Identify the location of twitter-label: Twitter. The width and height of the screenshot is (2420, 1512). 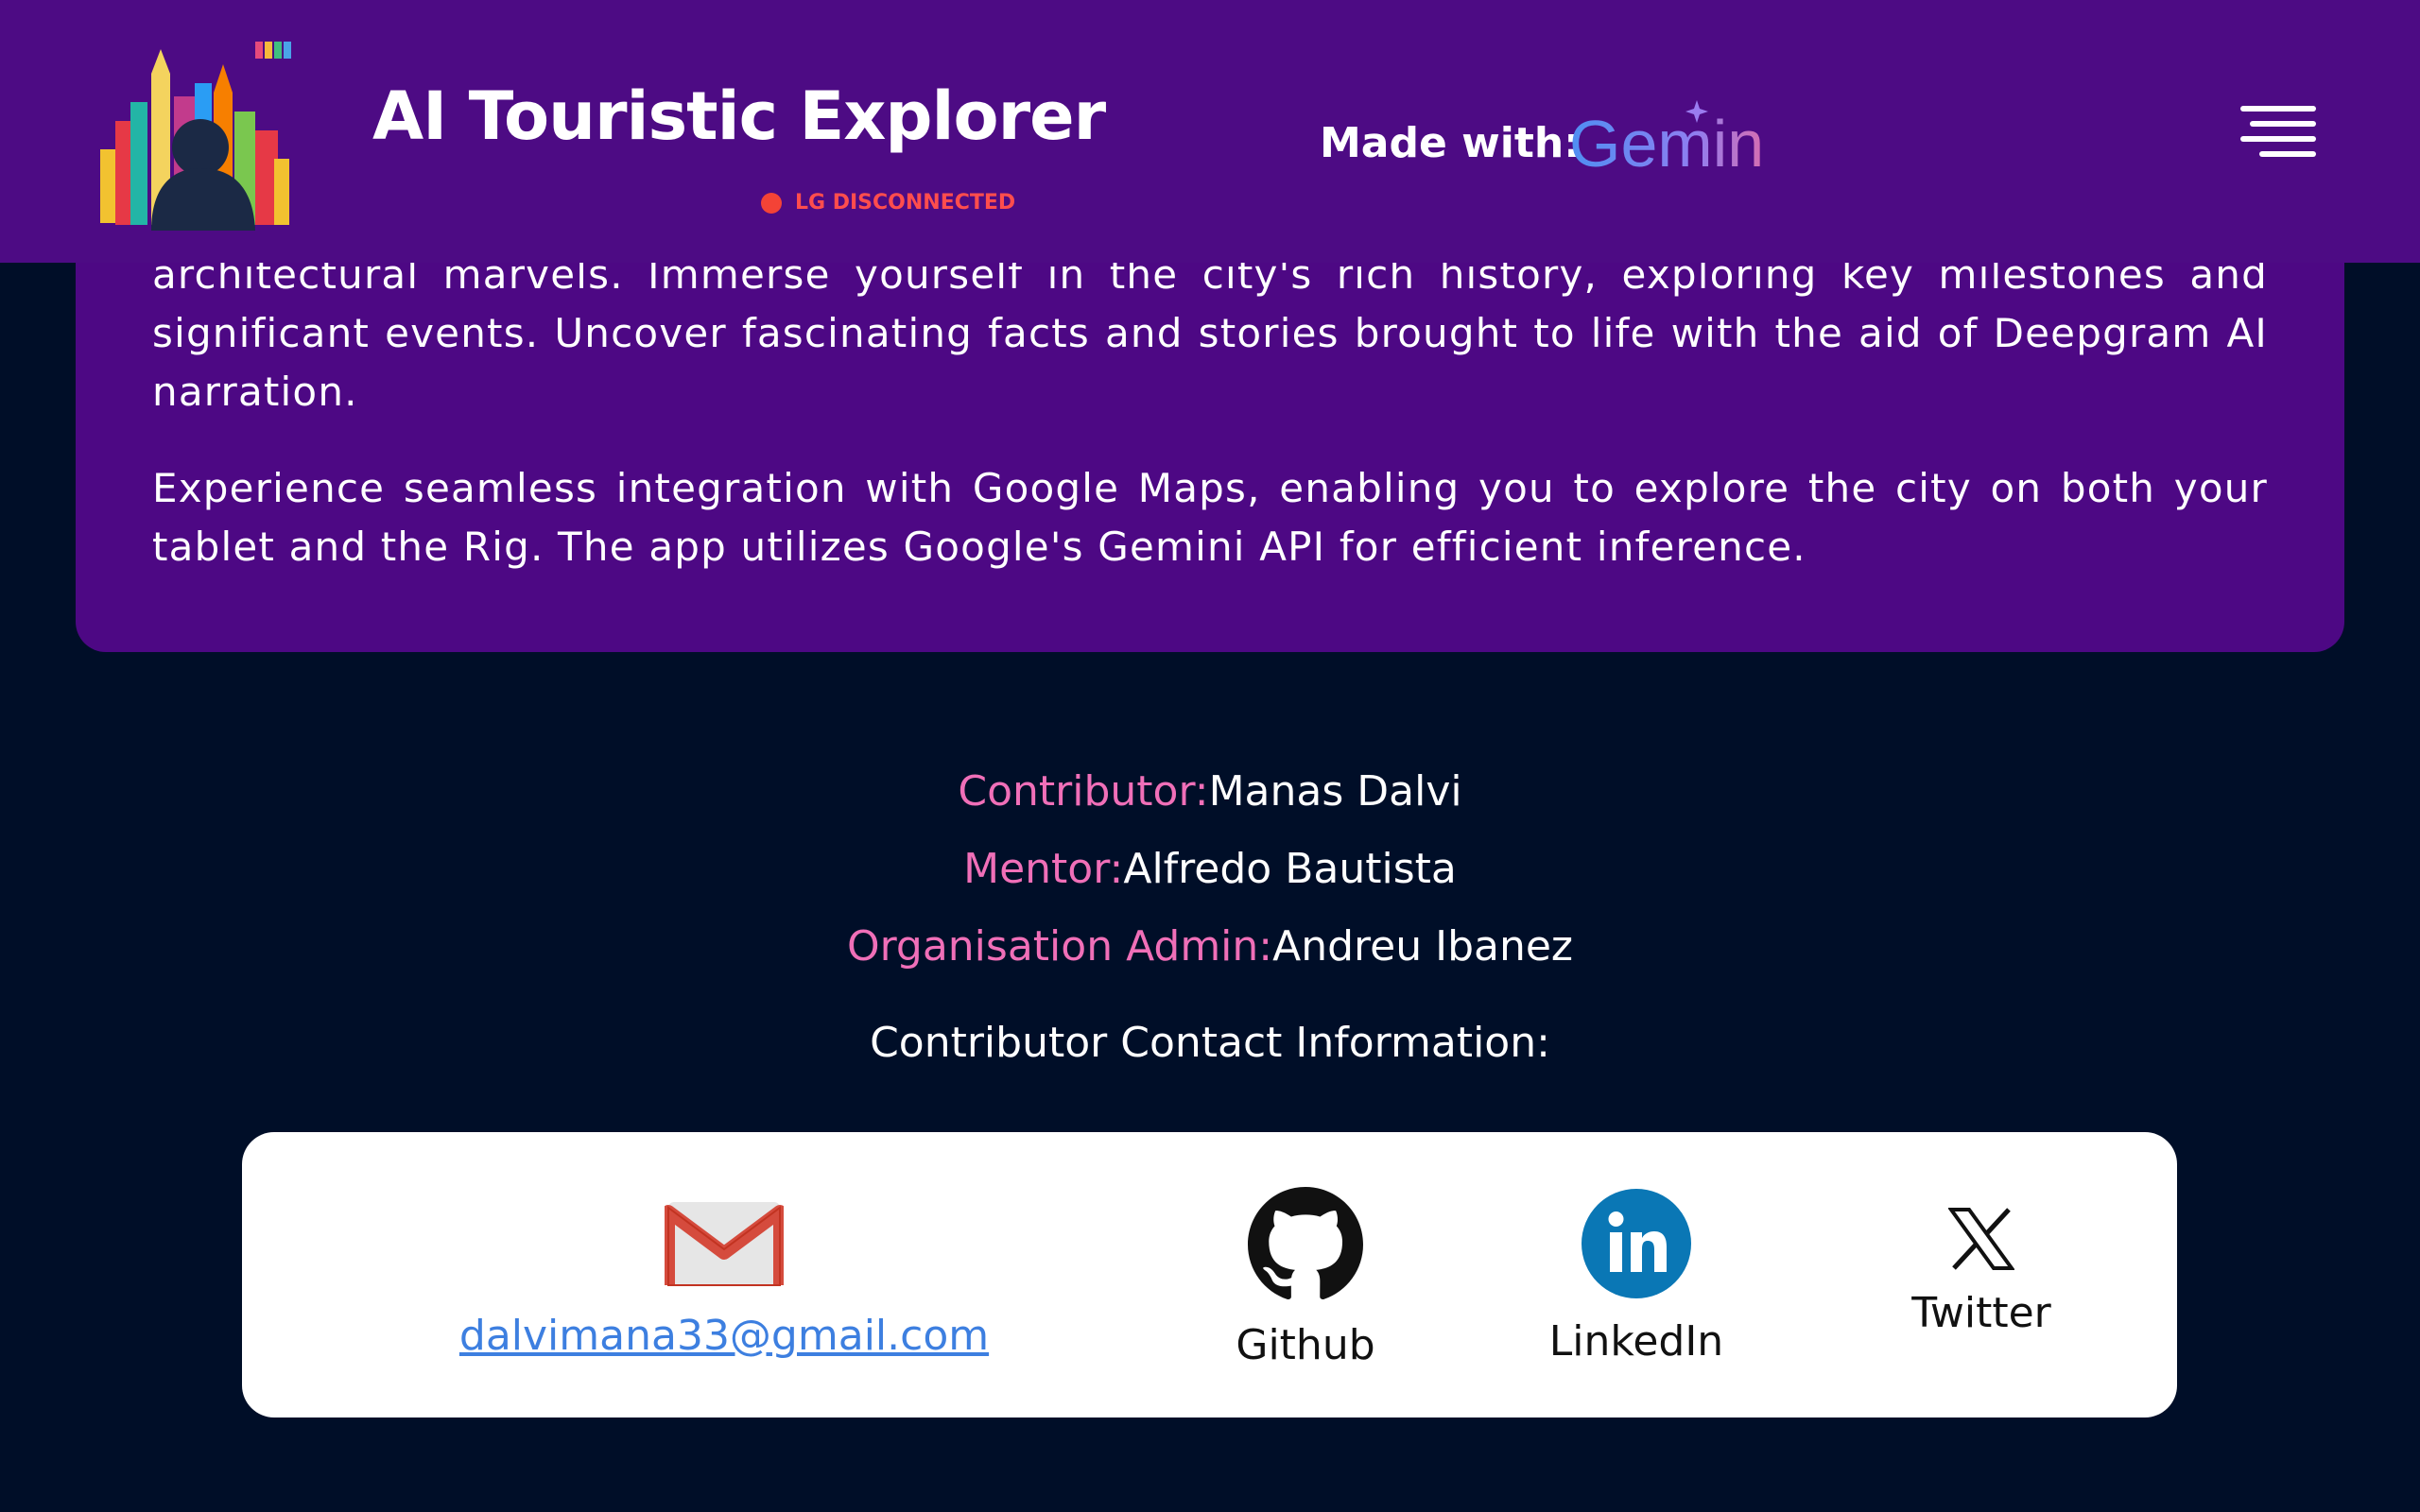
(1981, 1313).